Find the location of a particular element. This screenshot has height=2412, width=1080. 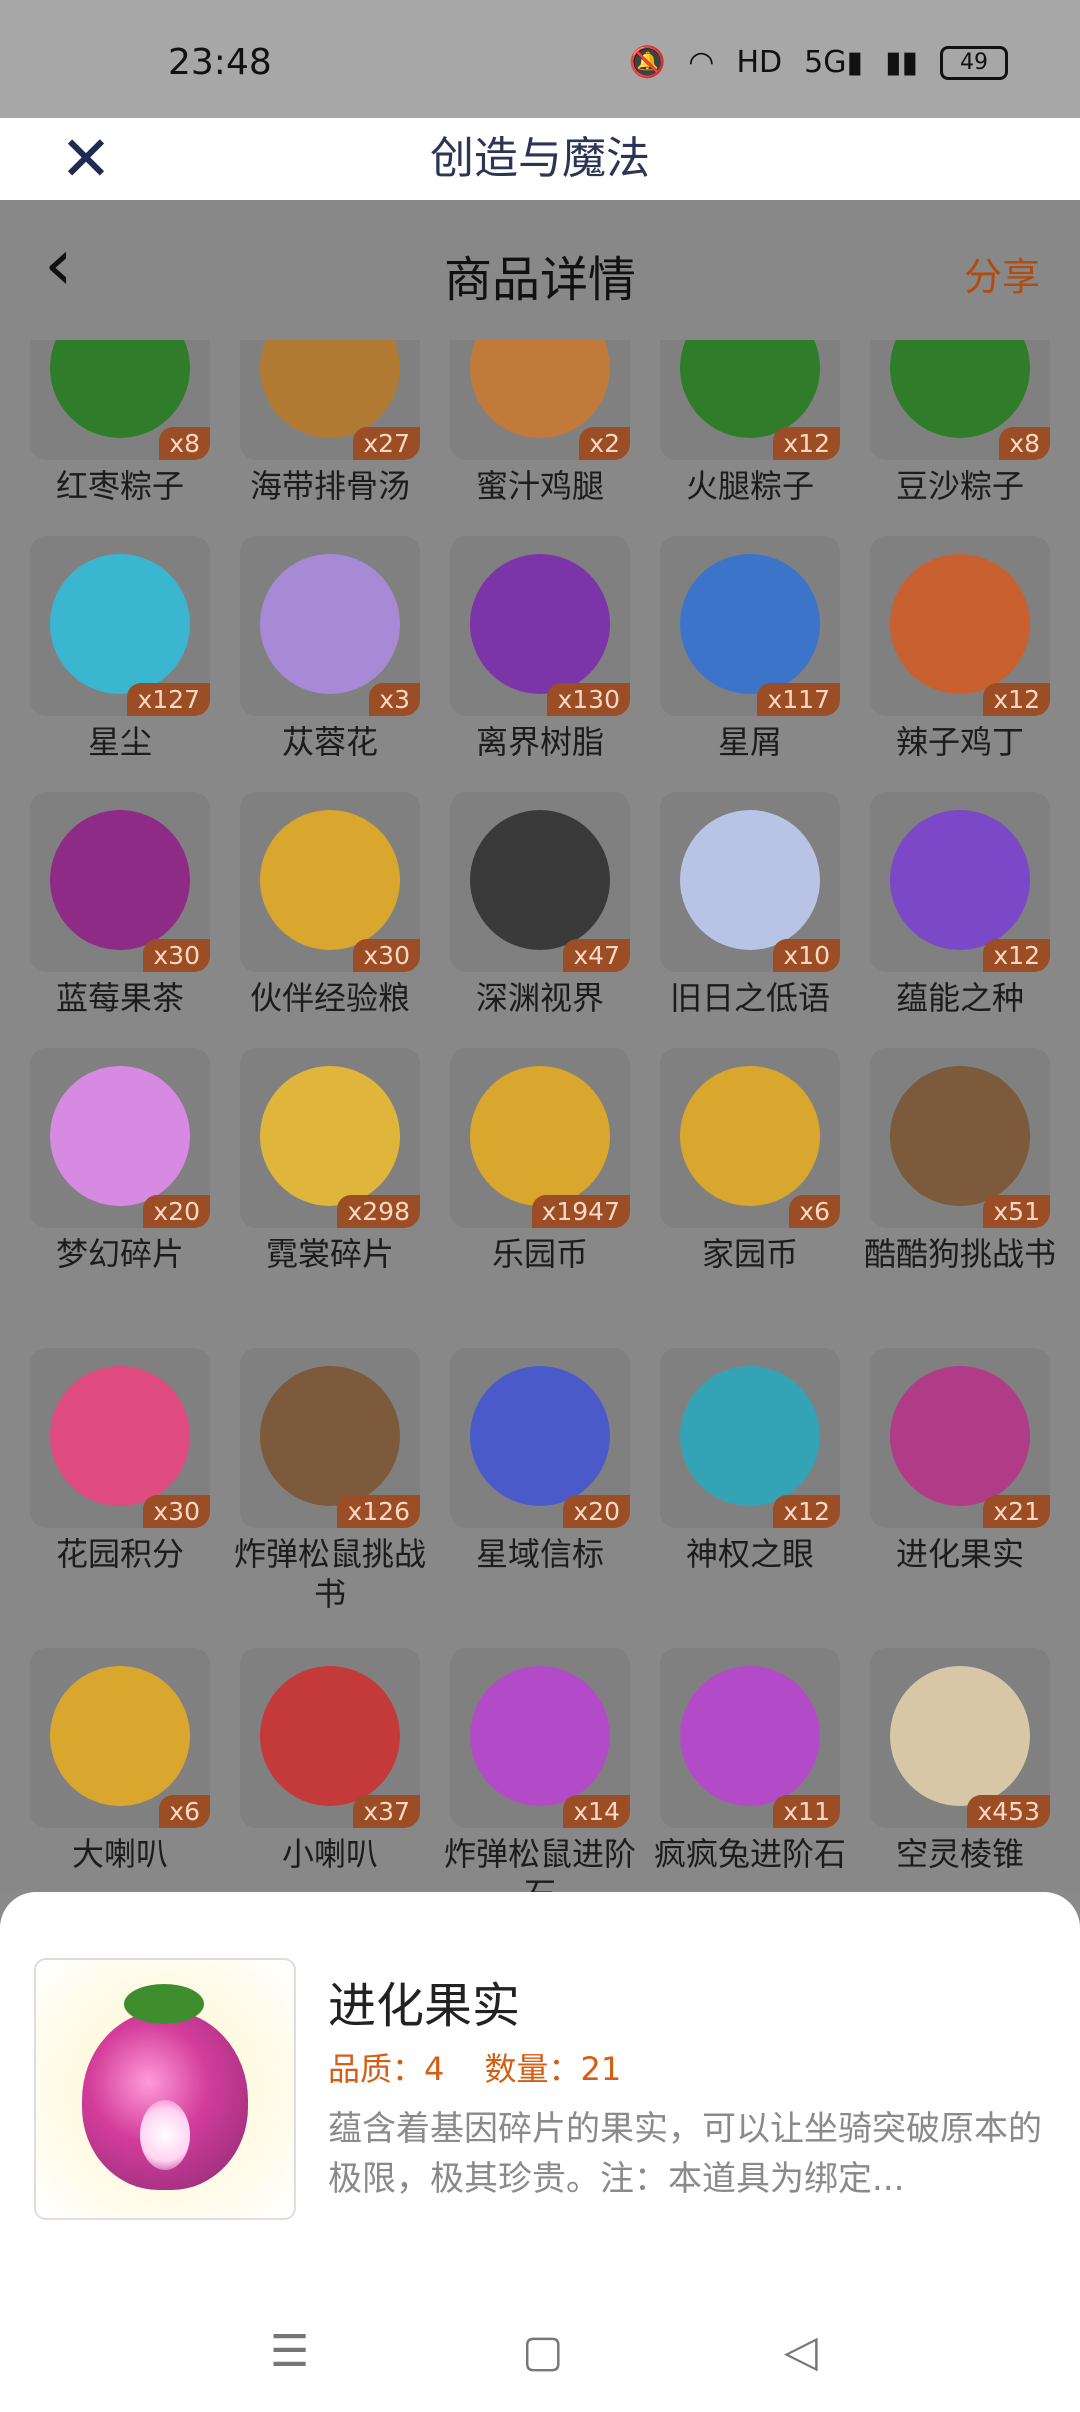

grid-item-9: x117 星屑 is located at coordinates (750, 649).